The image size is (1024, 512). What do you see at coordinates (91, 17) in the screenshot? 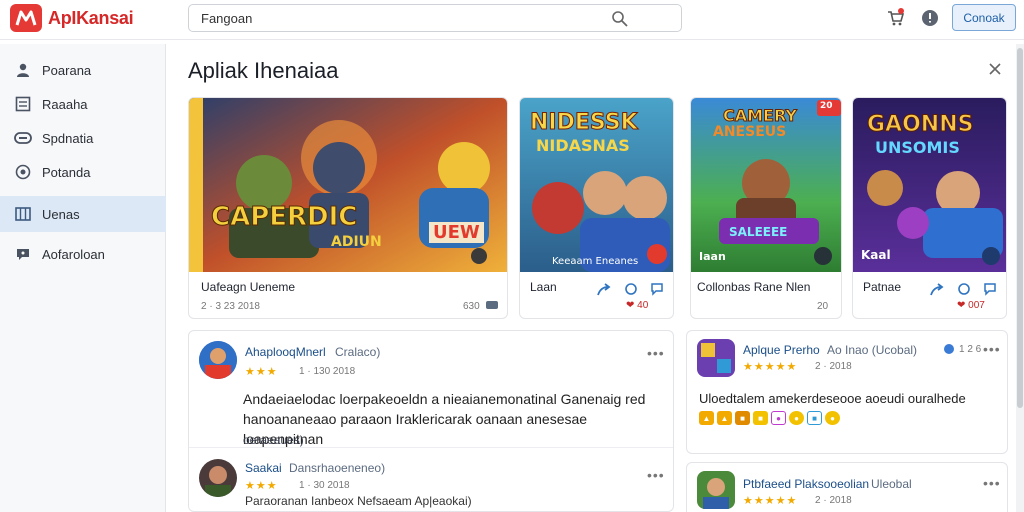
I see `app-title: ApIKansai` at bounding box center [91, 17].